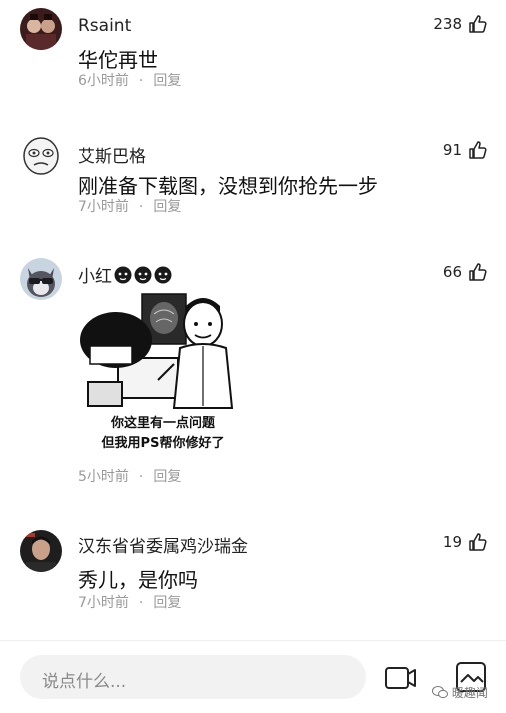  What do you see at coordinates (163, 544) in the screenshot?
I see `username: 汉东省省委属鸡沙瑞金` at bounding box center [163, 544].